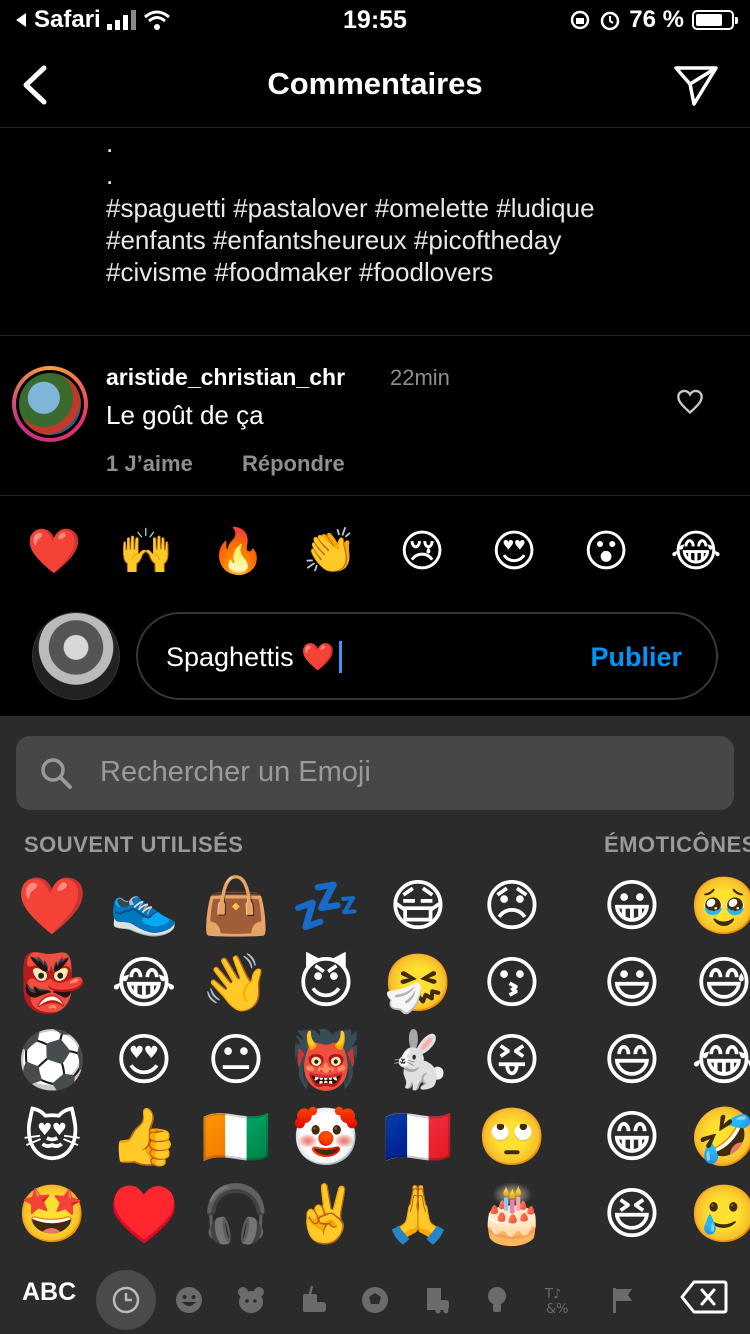 The height and width of the screenshot is (1334, 750). Describe the element at coordinates (225, 377) in the screenshot. I see `comment-username: aristide_christian_chr` at that location.